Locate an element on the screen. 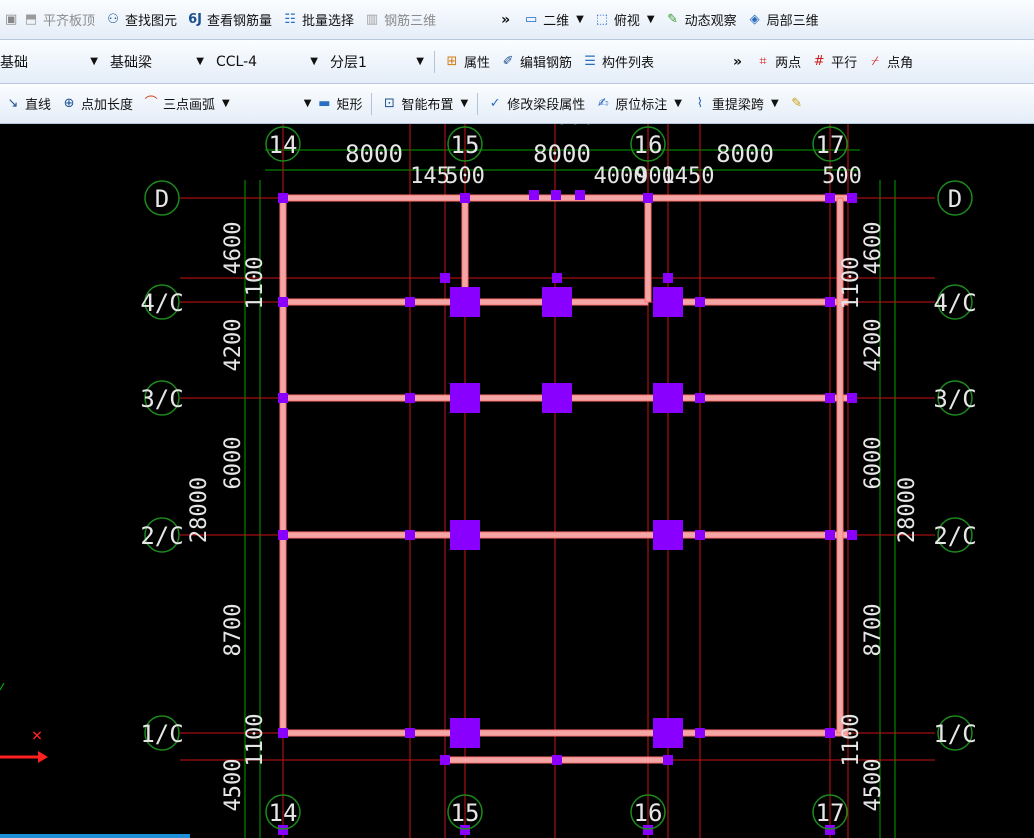 The image size is (1034, 838). floor-select: 基础 ▼ is located at coordinates (52, 62).